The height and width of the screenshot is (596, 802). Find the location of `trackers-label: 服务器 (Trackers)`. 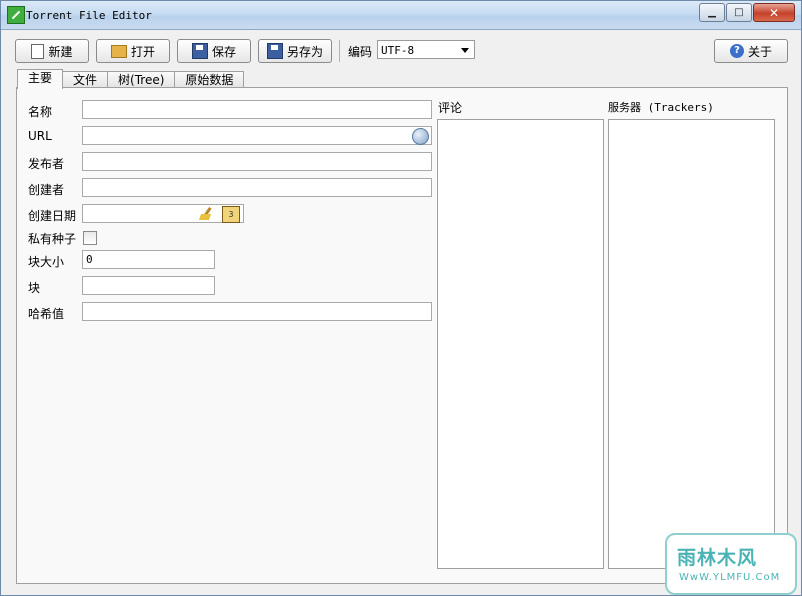

trackers-label: 服务器 (Trackers) is located at coordinates (661, 107).